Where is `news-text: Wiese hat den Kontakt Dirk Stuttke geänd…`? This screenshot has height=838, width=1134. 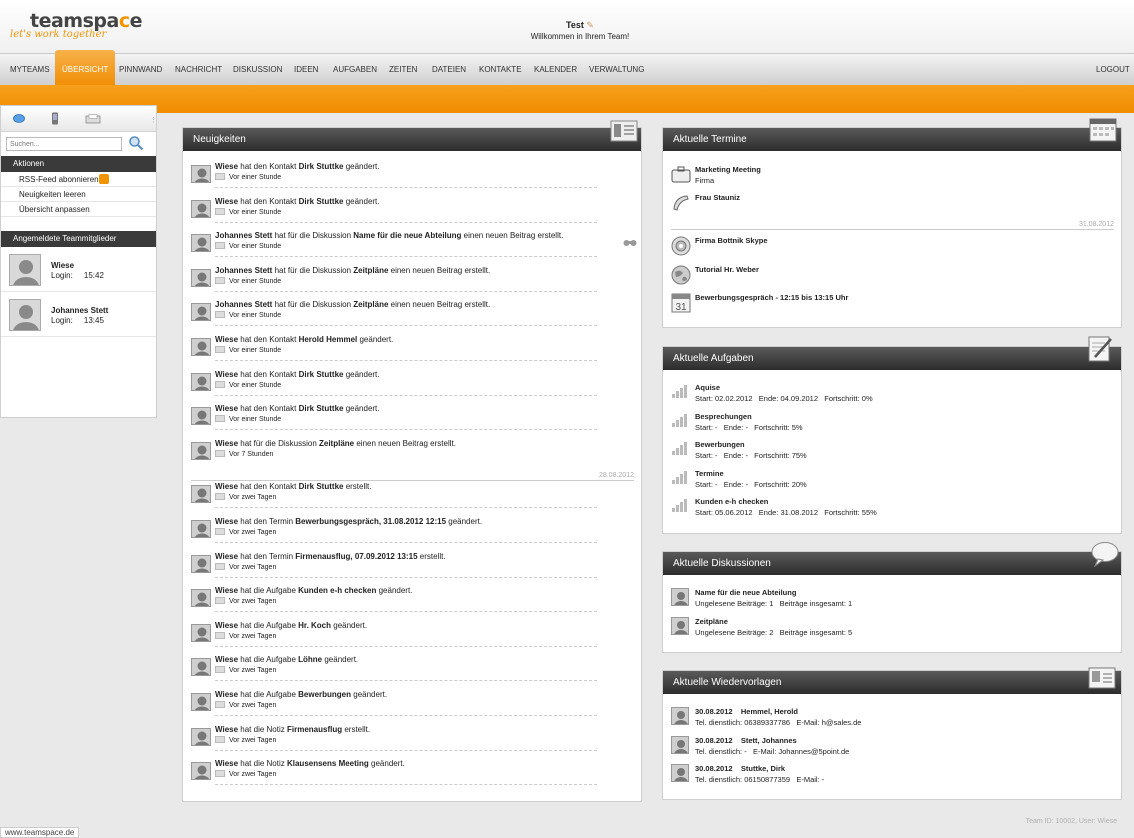
news-text: Wiese hat den Kontakt Dirk Stuttke geänd… is located at coordinates (297, 408).